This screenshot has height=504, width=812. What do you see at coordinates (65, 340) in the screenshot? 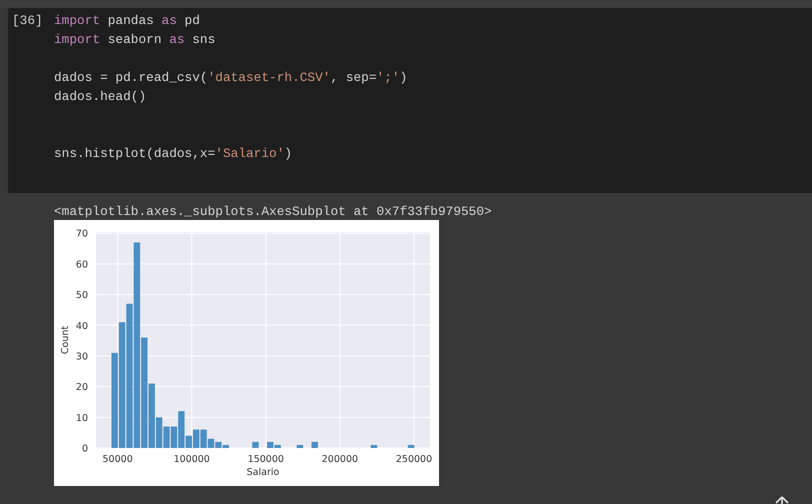
I see `y-axis-label: Count` at bounding box center [65, 340].